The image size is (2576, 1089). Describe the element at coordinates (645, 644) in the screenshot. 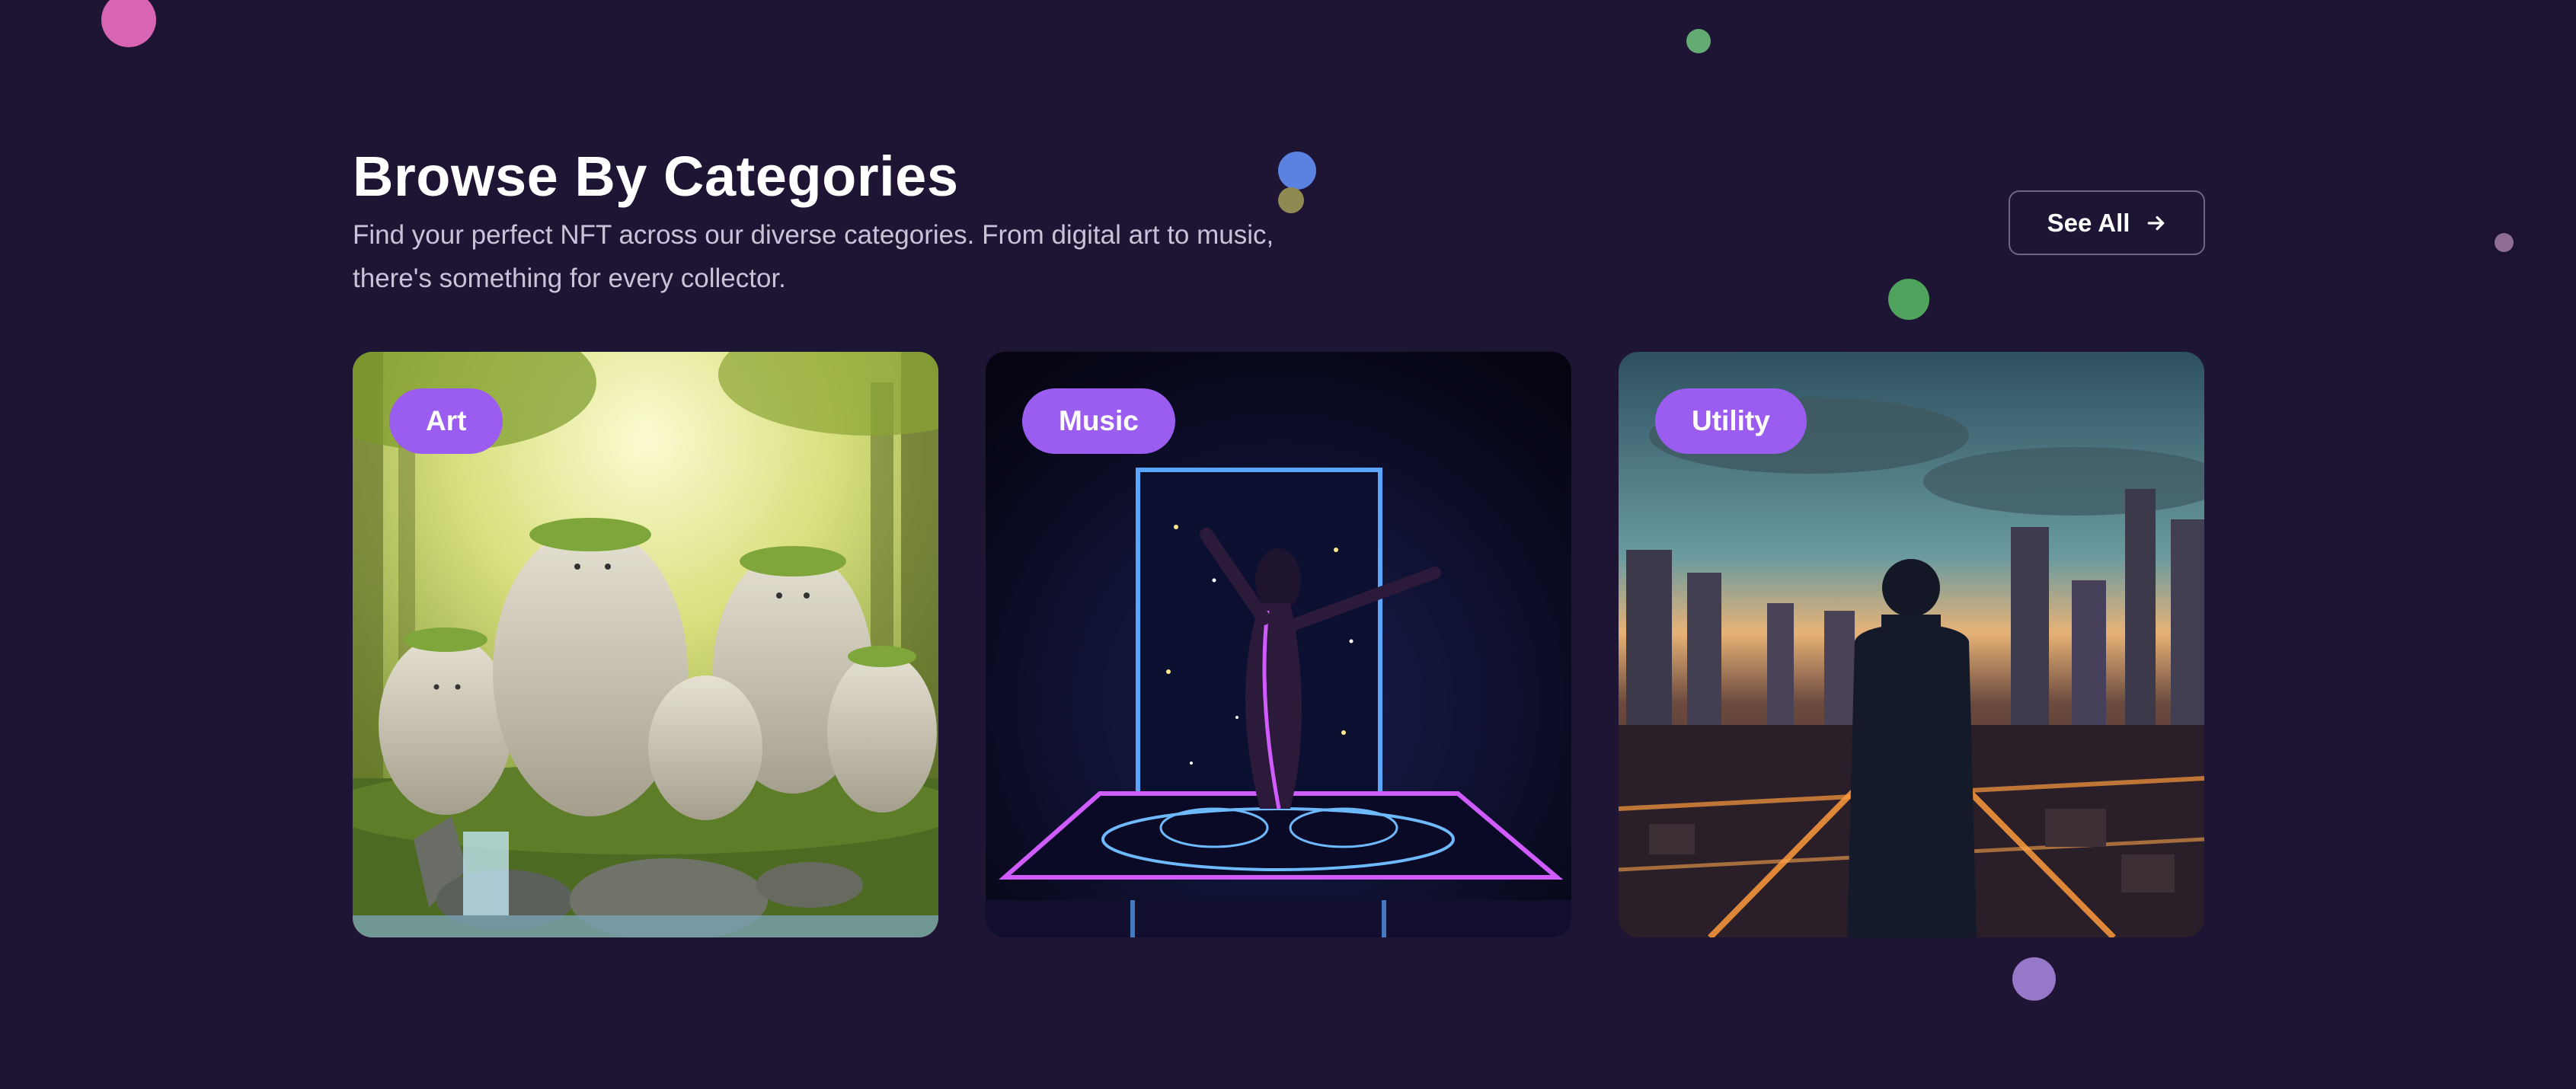

I see `category-card-art: Art` at that location.